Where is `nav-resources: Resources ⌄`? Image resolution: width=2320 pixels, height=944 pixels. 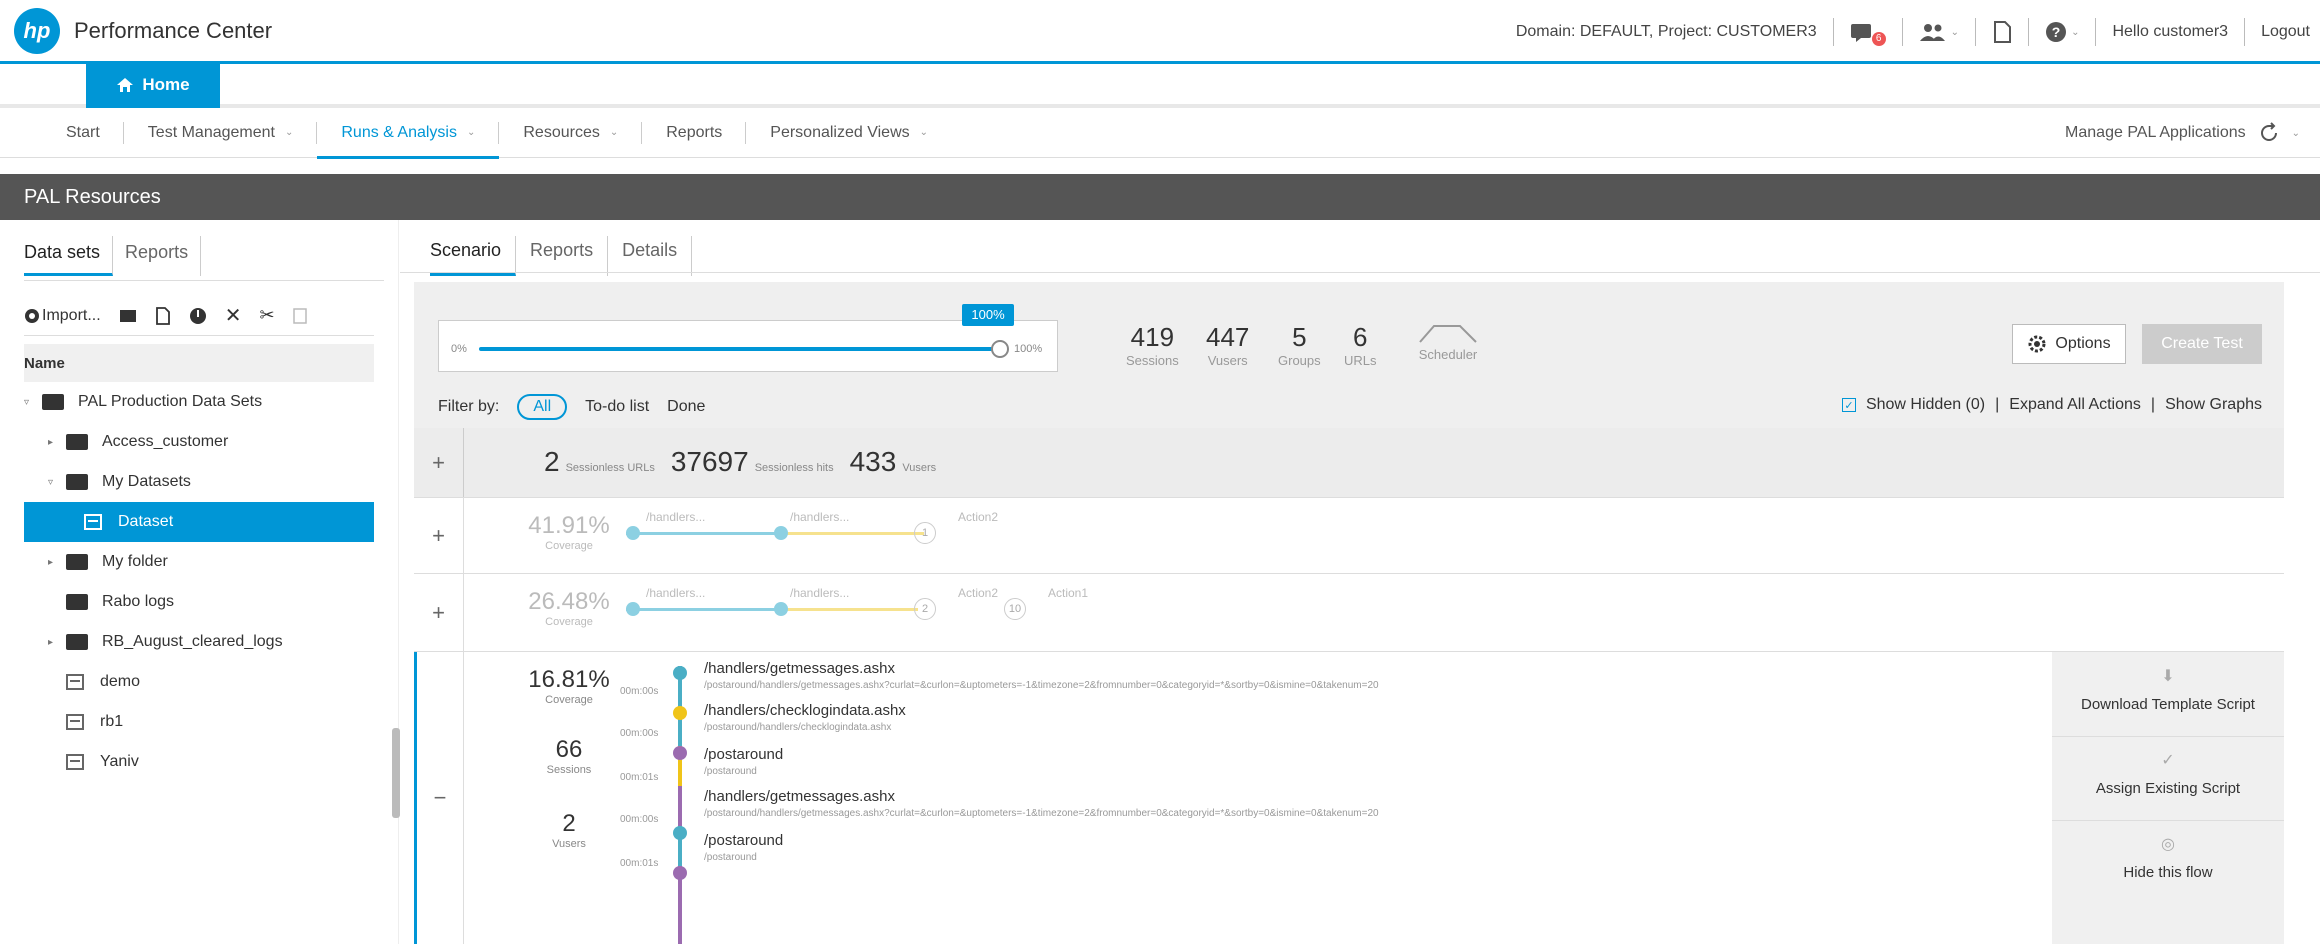 nav-resources: Resources ⌄ is located at coordinates (571, 133).